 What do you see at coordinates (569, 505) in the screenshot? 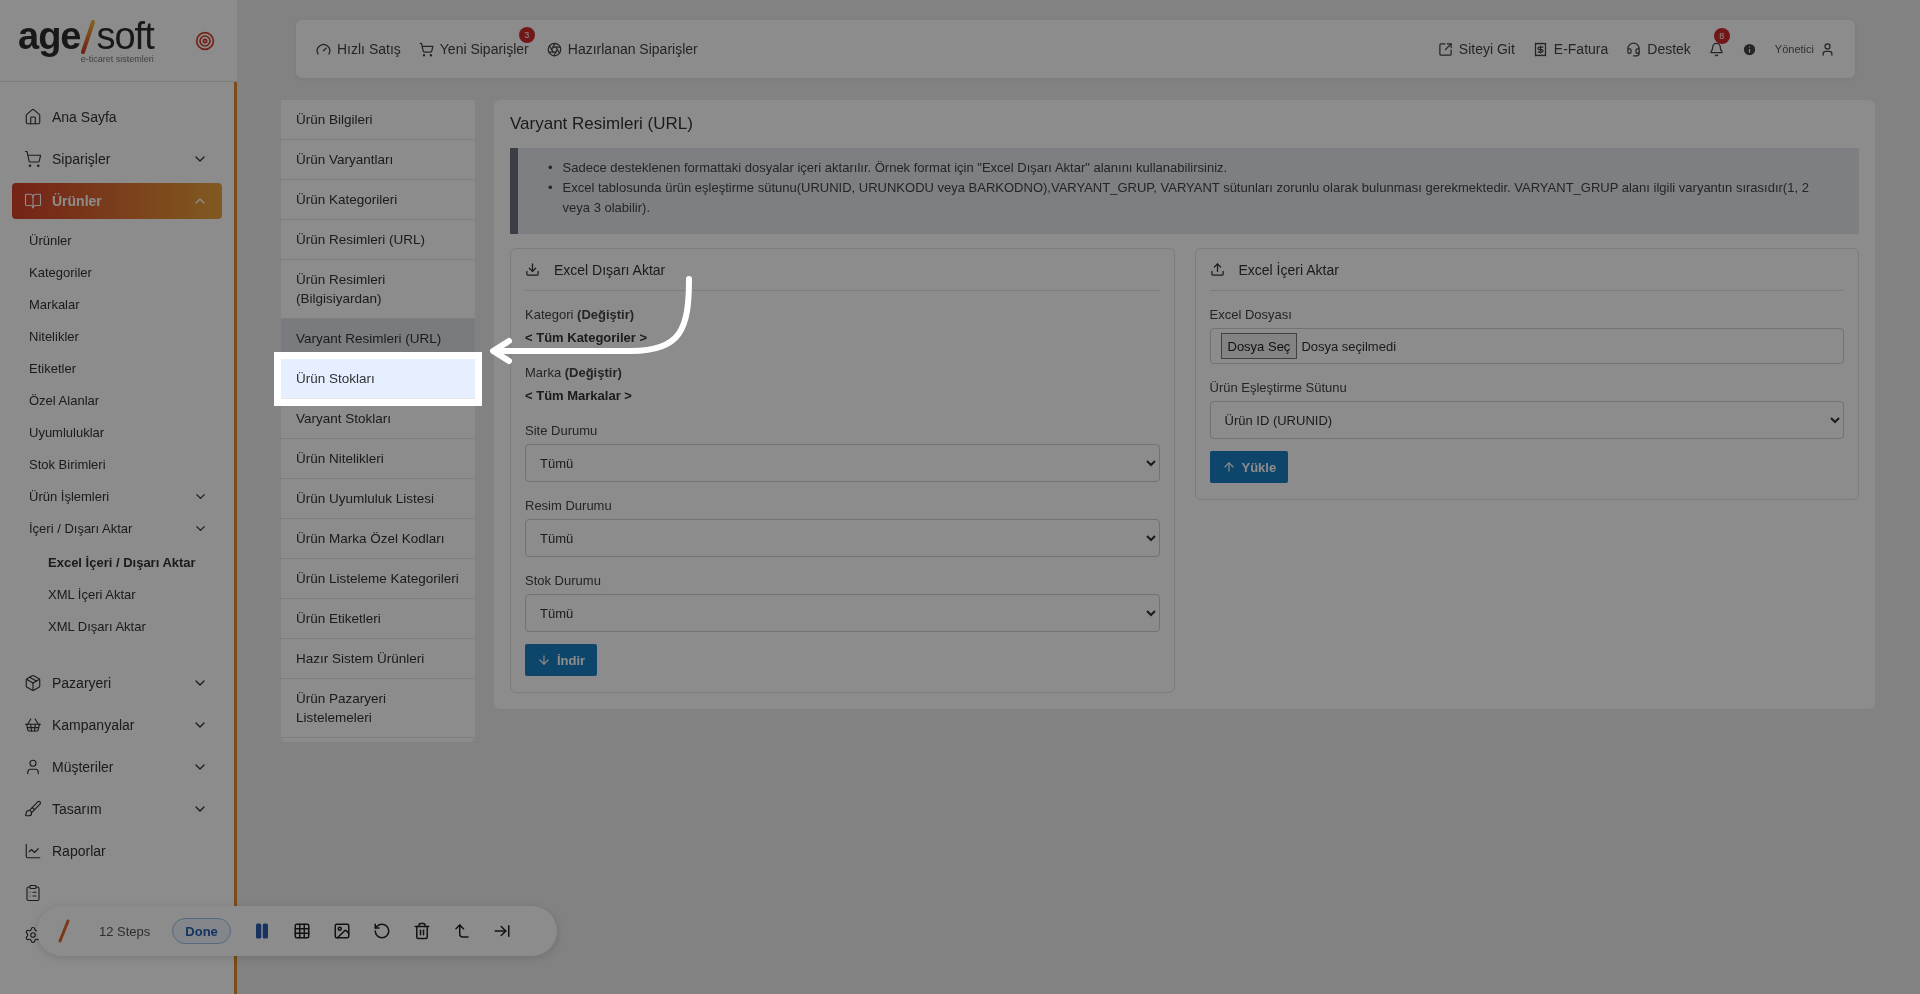
I see `field-label: Resim Durumu` at bounding box center [569, 505].